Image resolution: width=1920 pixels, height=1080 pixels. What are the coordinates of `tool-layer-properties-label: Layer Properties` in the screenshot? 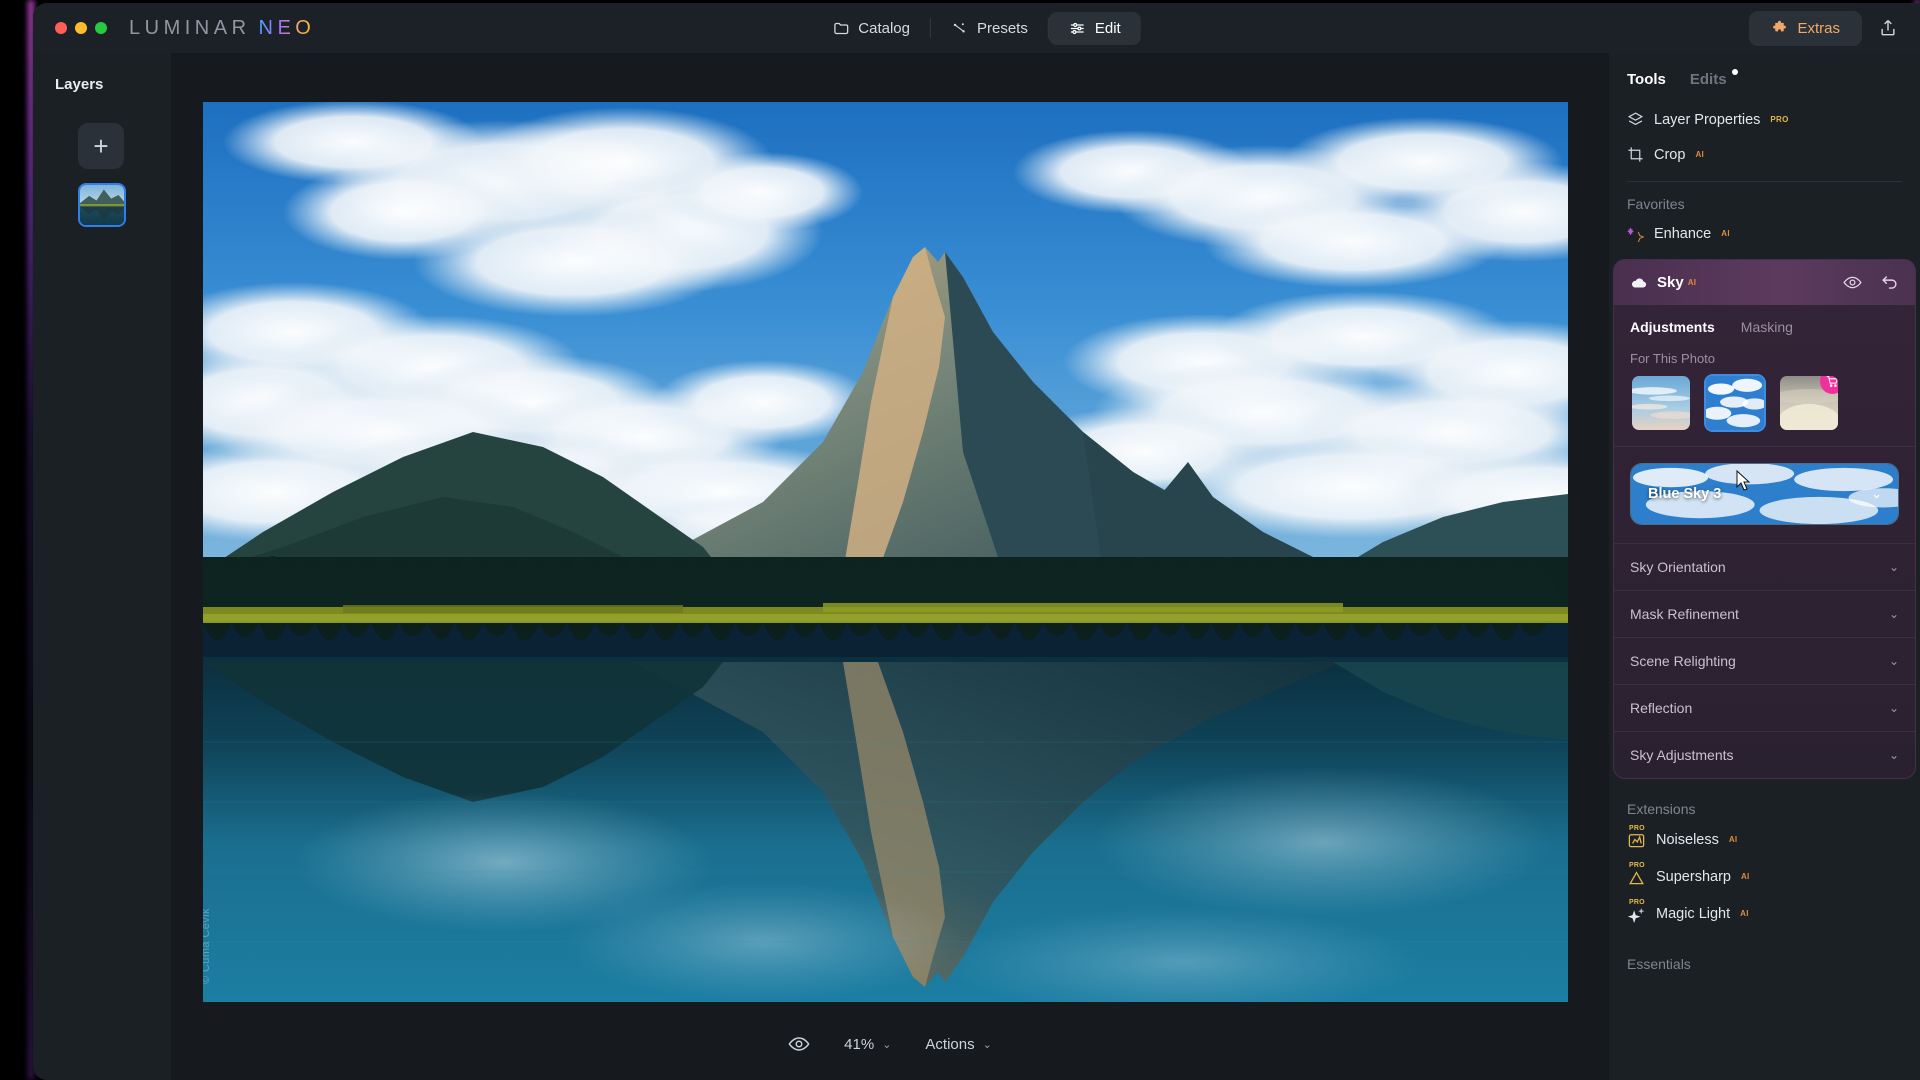 It's located at (1707, 119).